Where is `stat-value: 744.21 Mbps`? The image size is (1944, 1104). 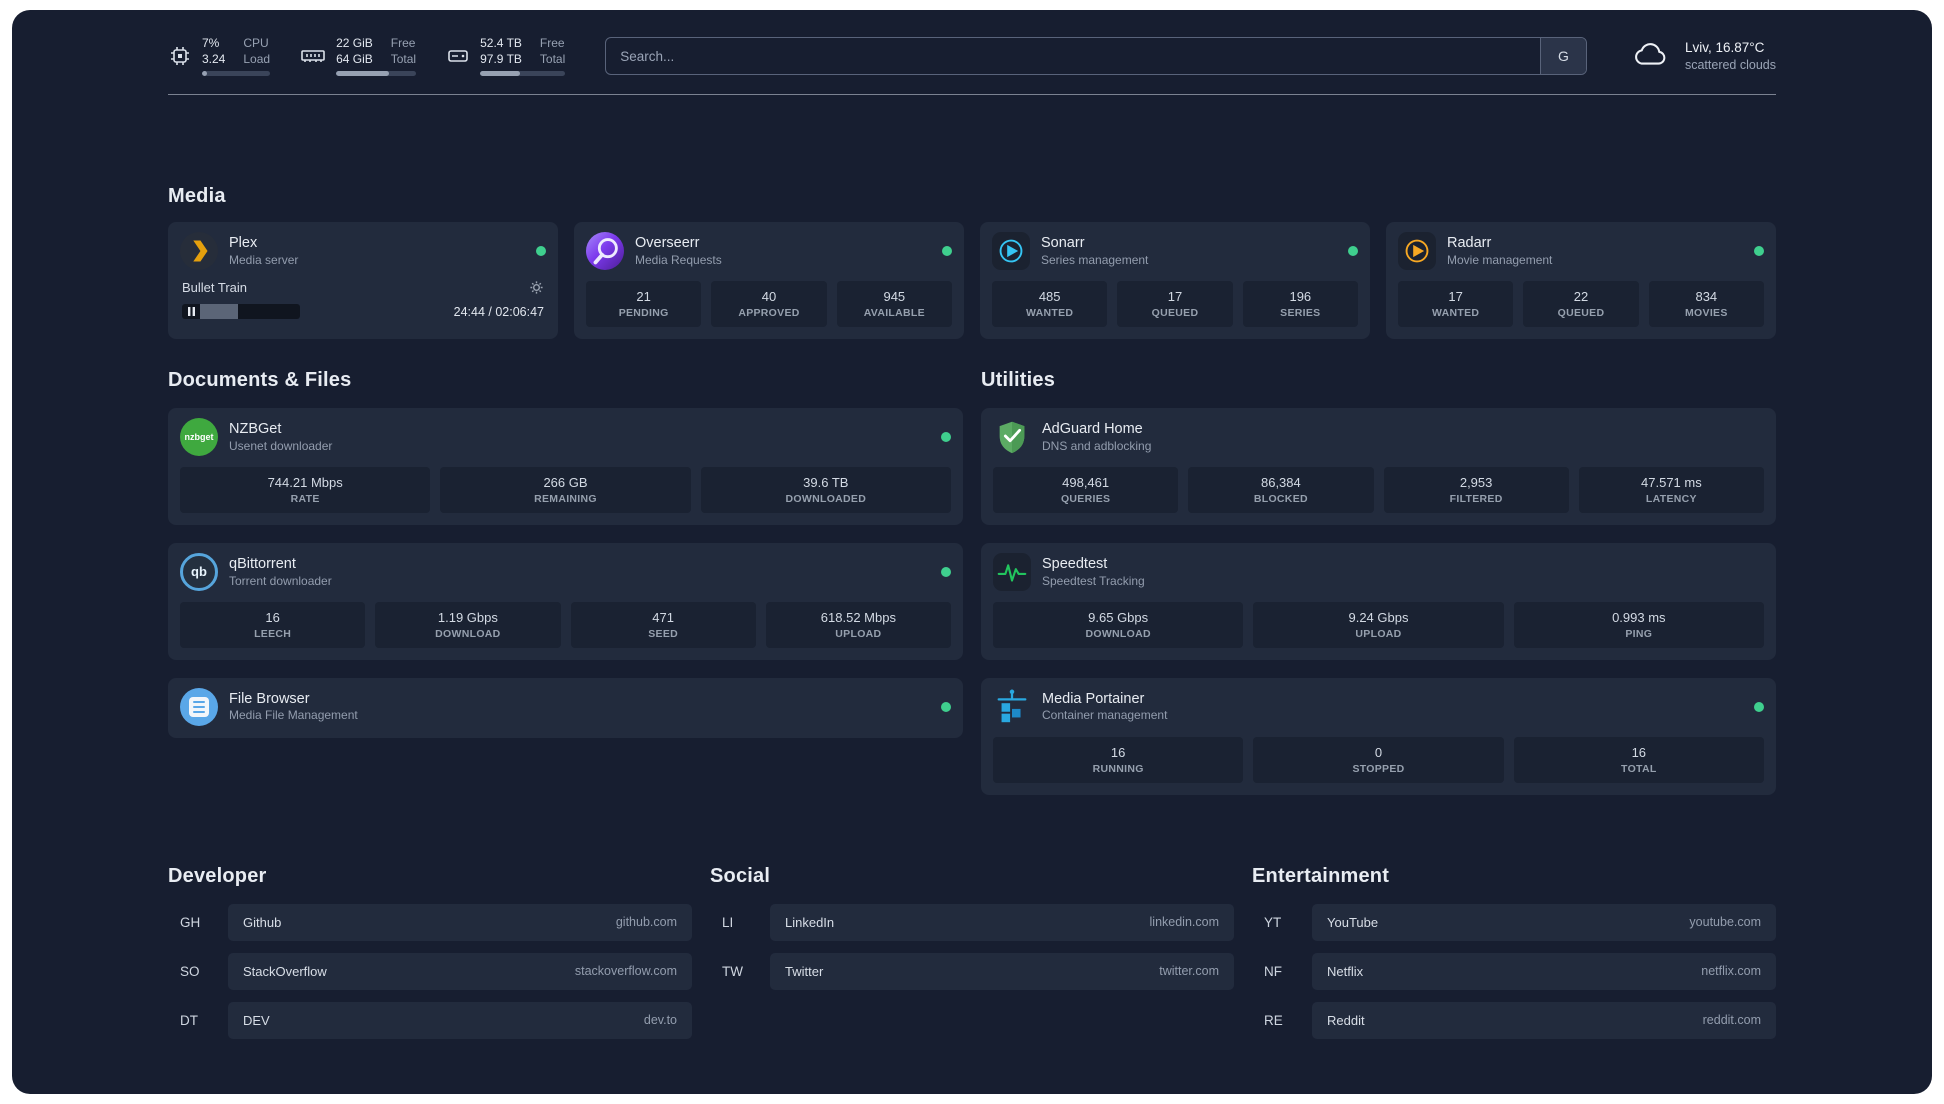 stat-value: 744.21 Mbps is located at coordinates (305, 483).